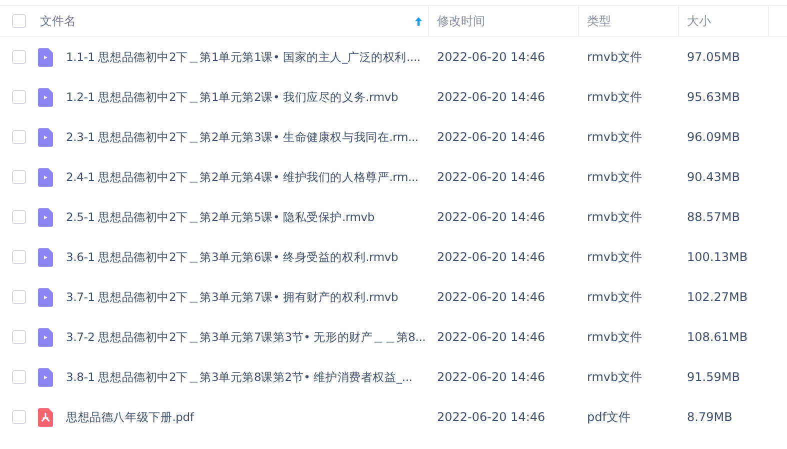 This screenshot has height=449, width=787. I want to click on file-size: 90.43MB, so click(713, 177).